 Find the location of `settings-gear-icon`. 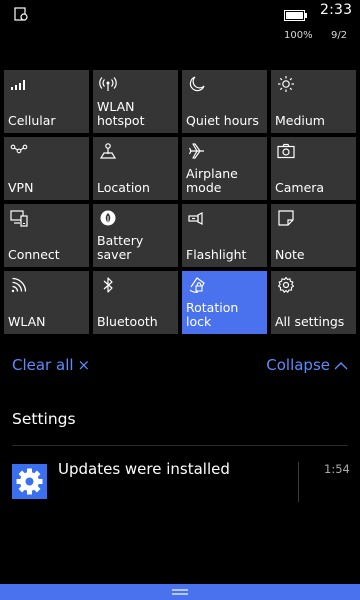

settings-gear-icon is located at coordinates (29, 481).